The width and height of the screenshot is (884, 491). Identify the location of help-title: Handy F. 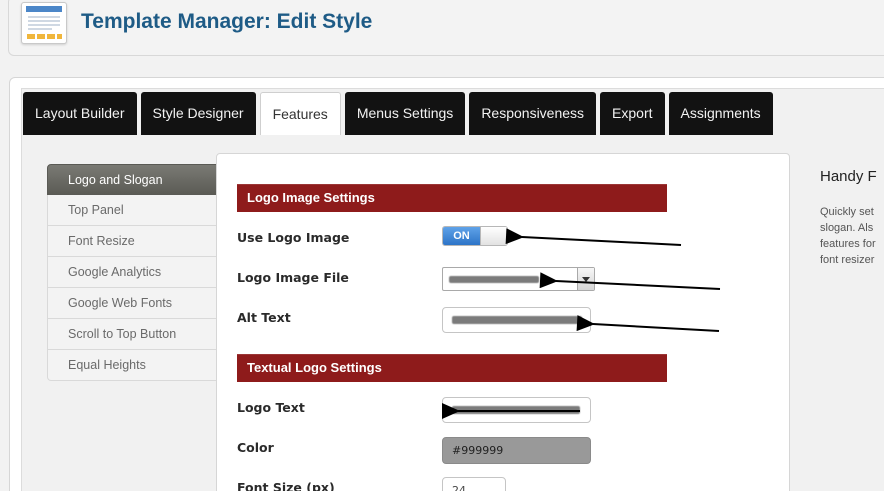
(848, 176).